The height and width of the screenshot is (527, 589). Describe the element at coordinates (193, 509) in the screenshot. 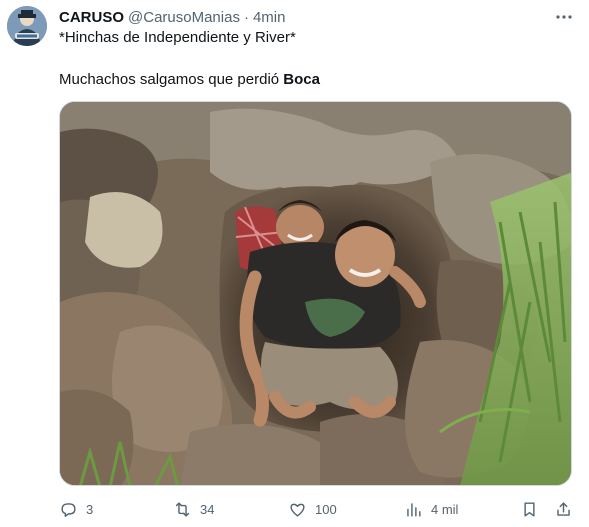

I see `retweet-button: 34` at that location.